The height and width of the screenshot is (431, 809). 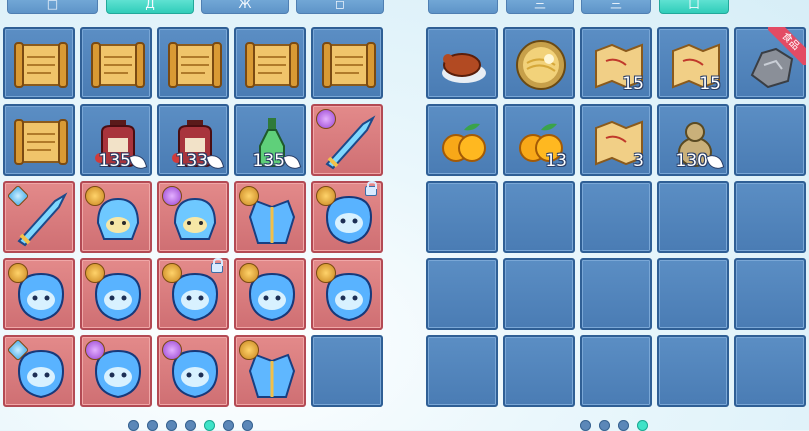 What do you see at coordinates (633, 84) in the screenshot?
I see `item-count-value: 15` at bounding box center [633, 84].